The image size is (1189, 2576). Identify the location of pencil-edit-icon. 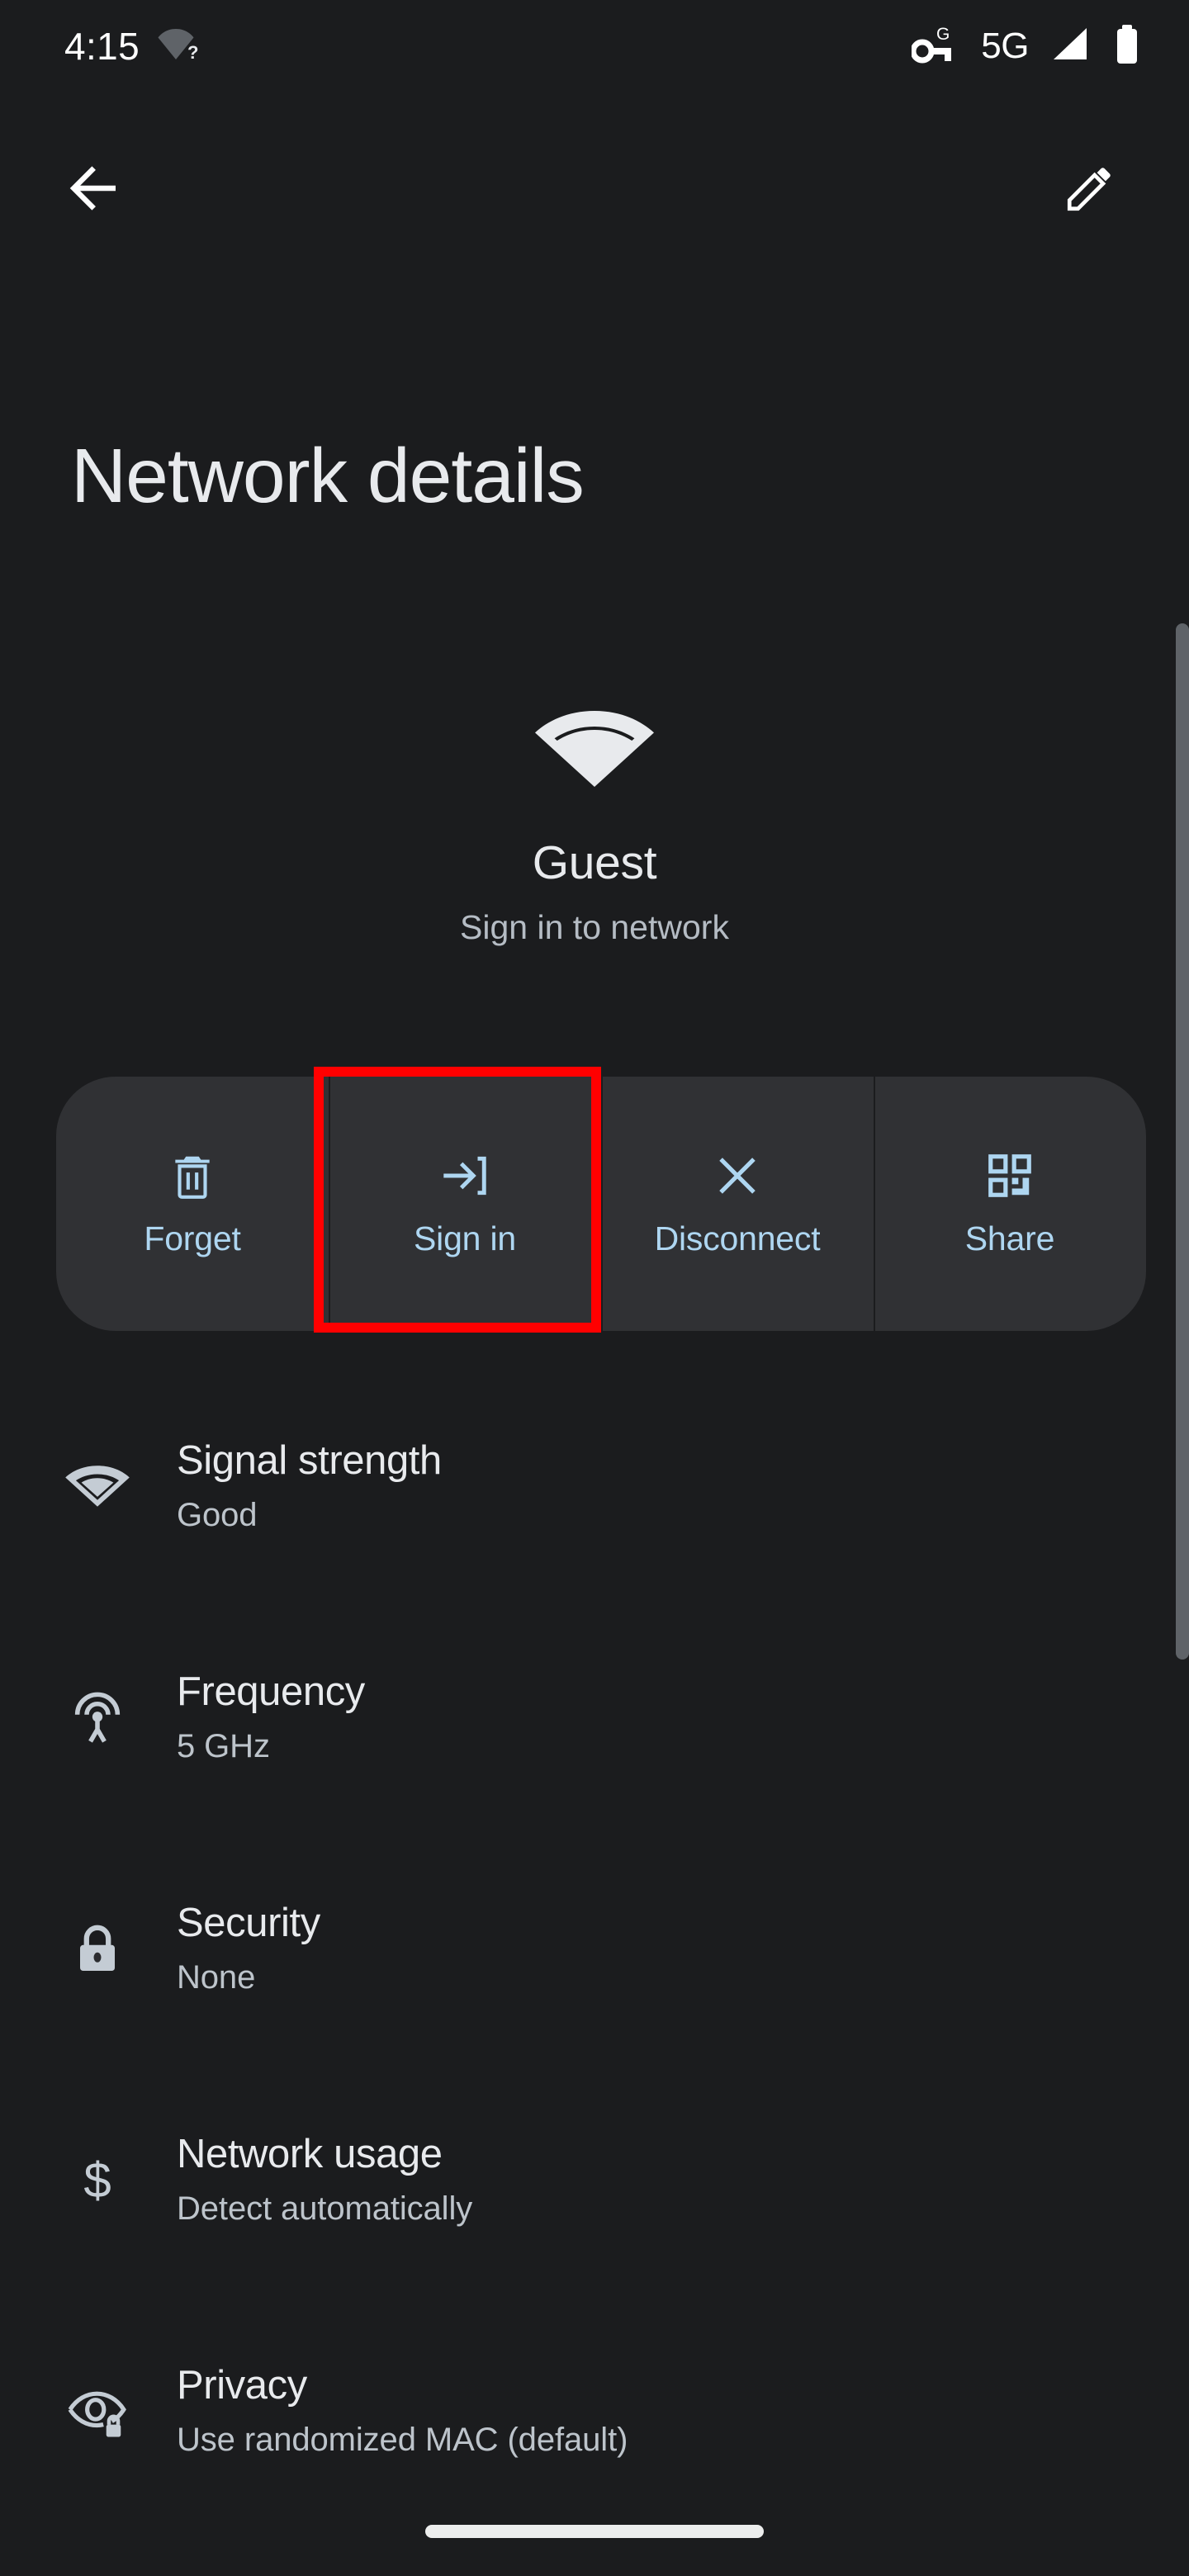
(1090, 190).